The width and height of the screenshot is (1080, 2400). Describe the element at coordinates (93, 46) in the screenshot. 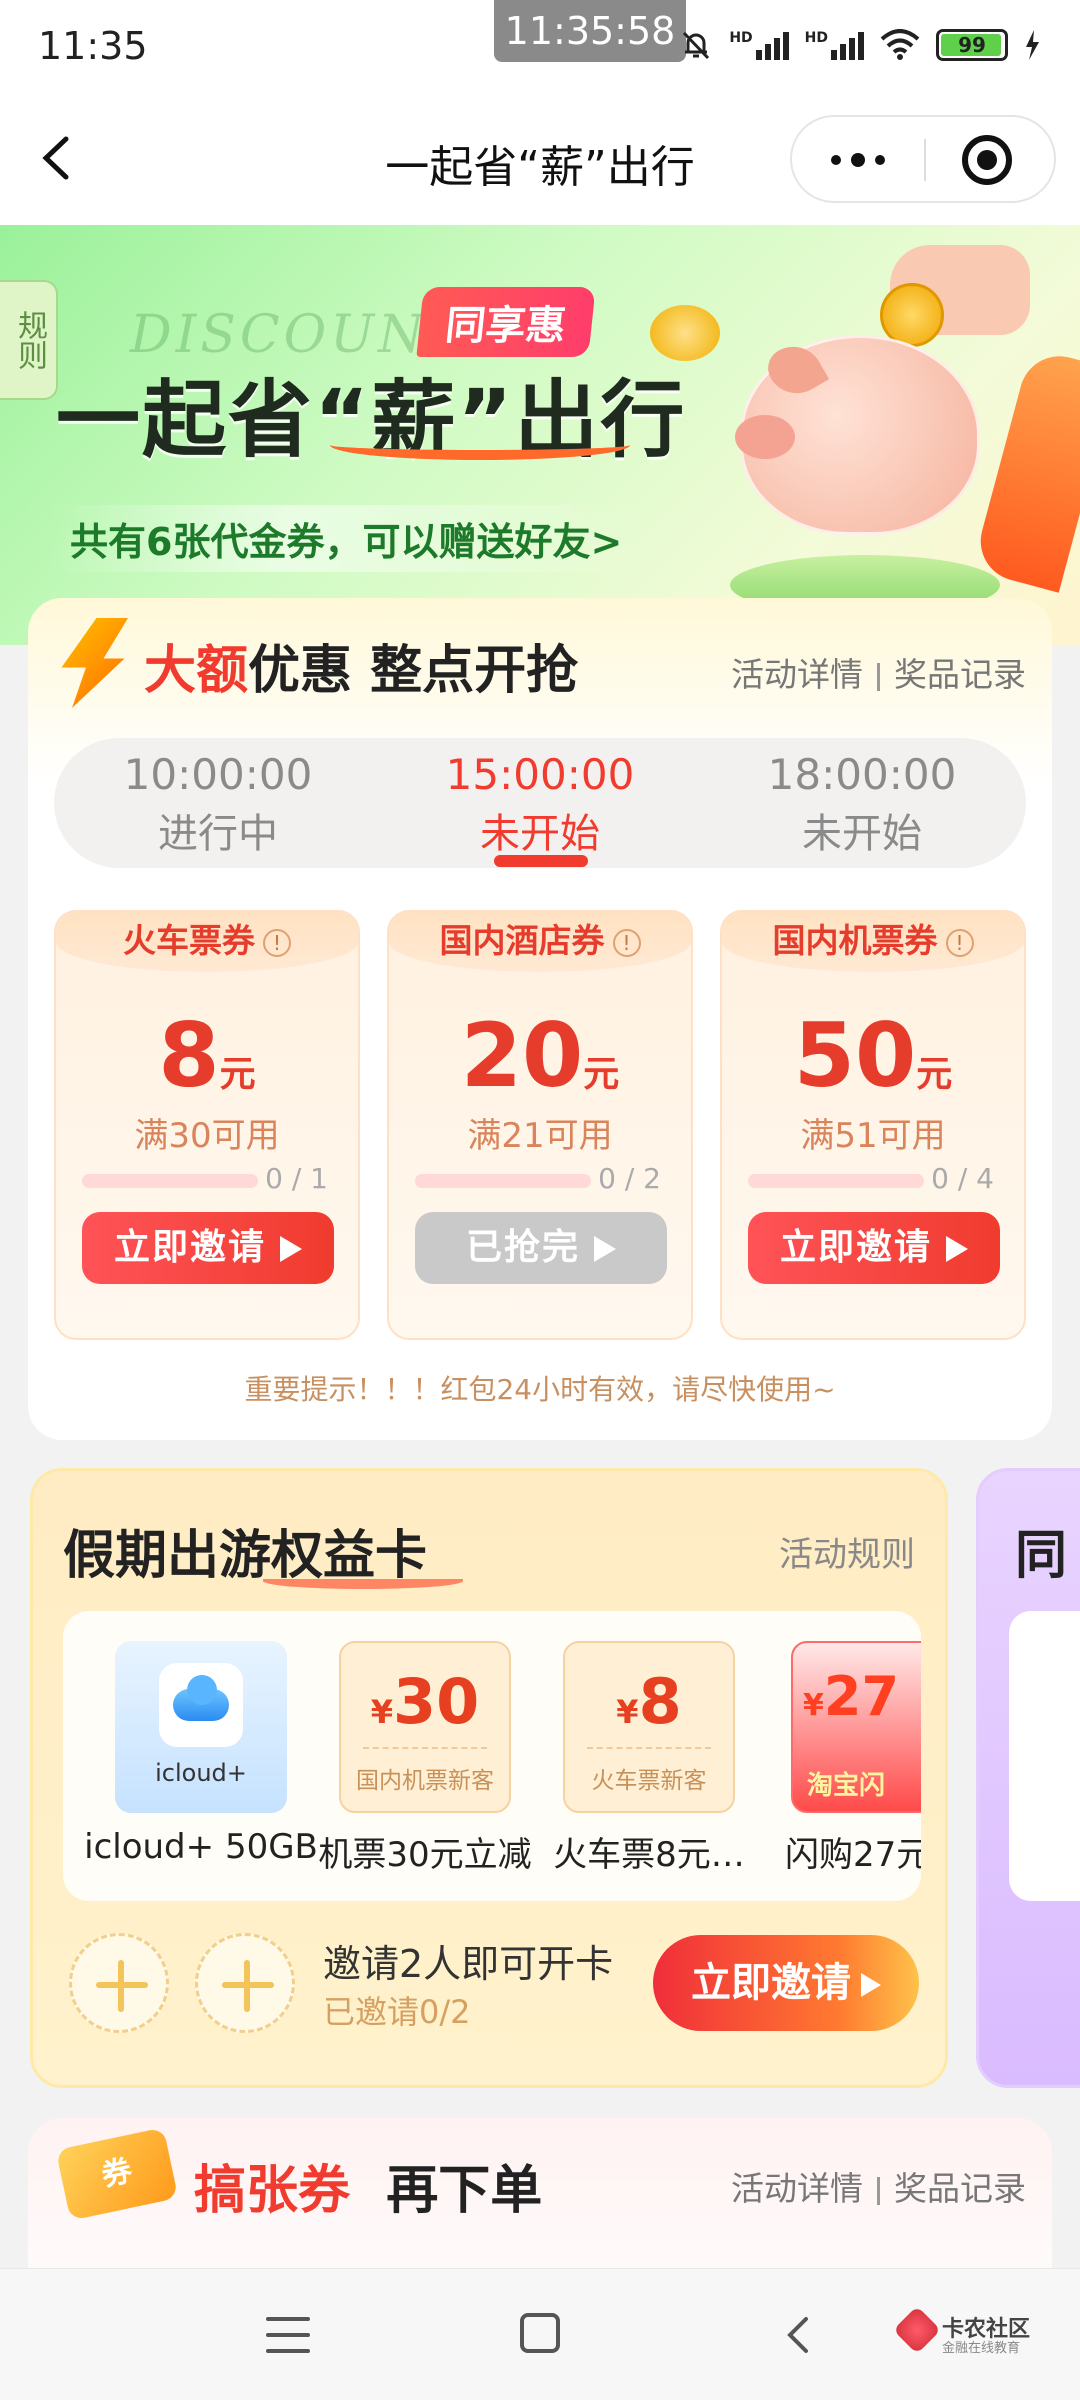

I see `status-time: 11:35` at that location.